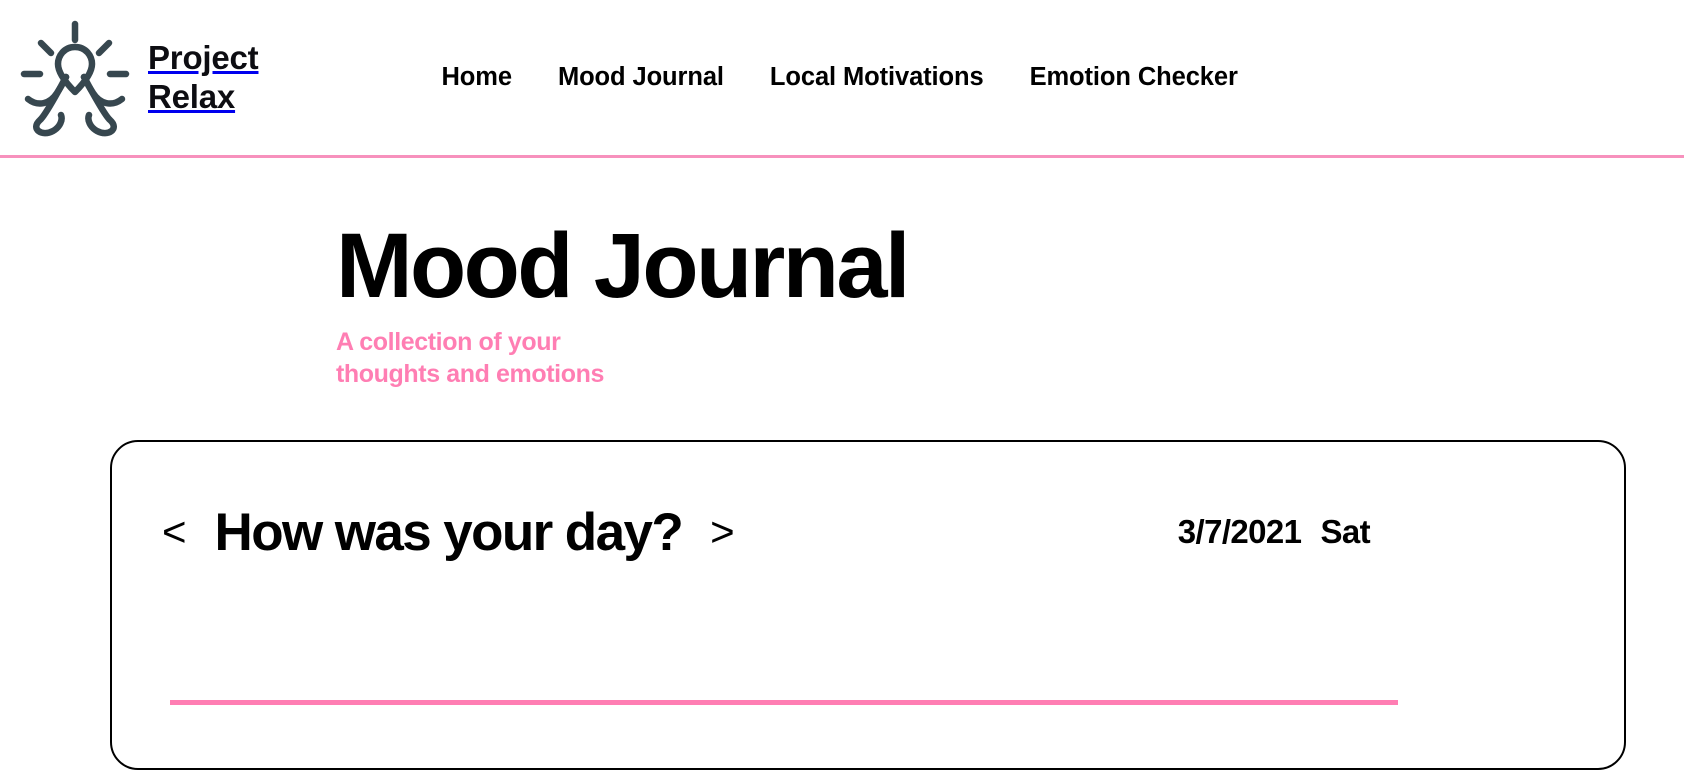 The image size is (1684, 780). What do you see at coordinates (1345, 531) in the screenshot?
I see `entry-weekday-value: Sat` at bounding box center [1345, 531].